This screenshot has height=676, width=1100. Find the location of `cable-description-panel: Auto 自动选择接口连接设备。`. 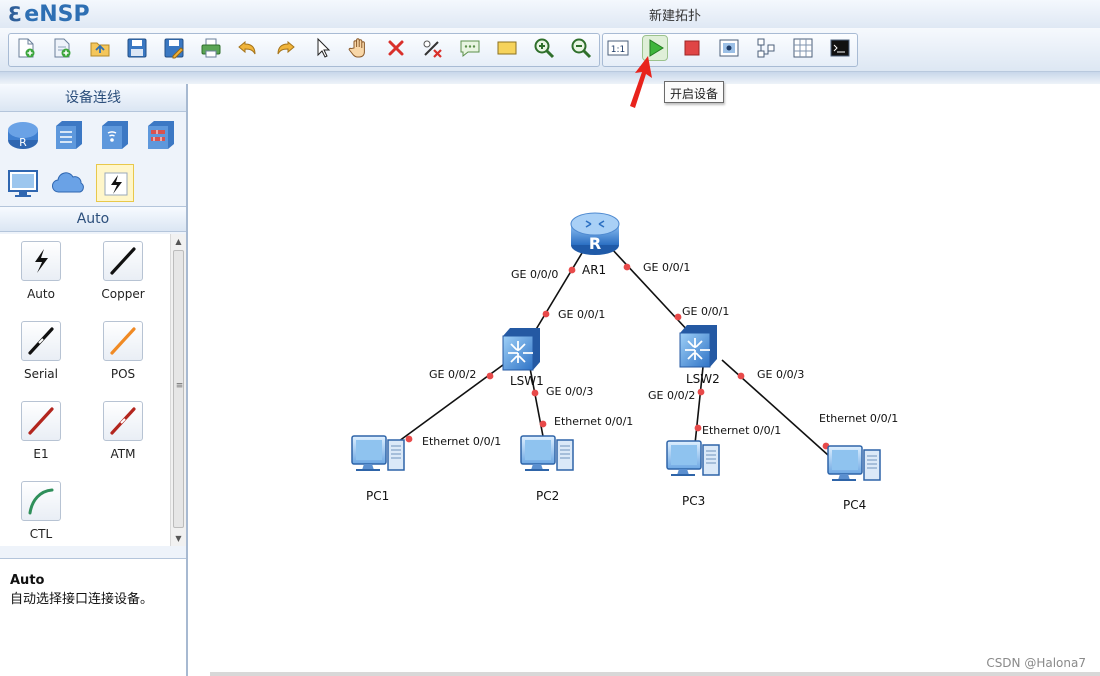

cable-description-panel: Auto 自动选择接口连接设备。 is located at coordinates (93, 617).